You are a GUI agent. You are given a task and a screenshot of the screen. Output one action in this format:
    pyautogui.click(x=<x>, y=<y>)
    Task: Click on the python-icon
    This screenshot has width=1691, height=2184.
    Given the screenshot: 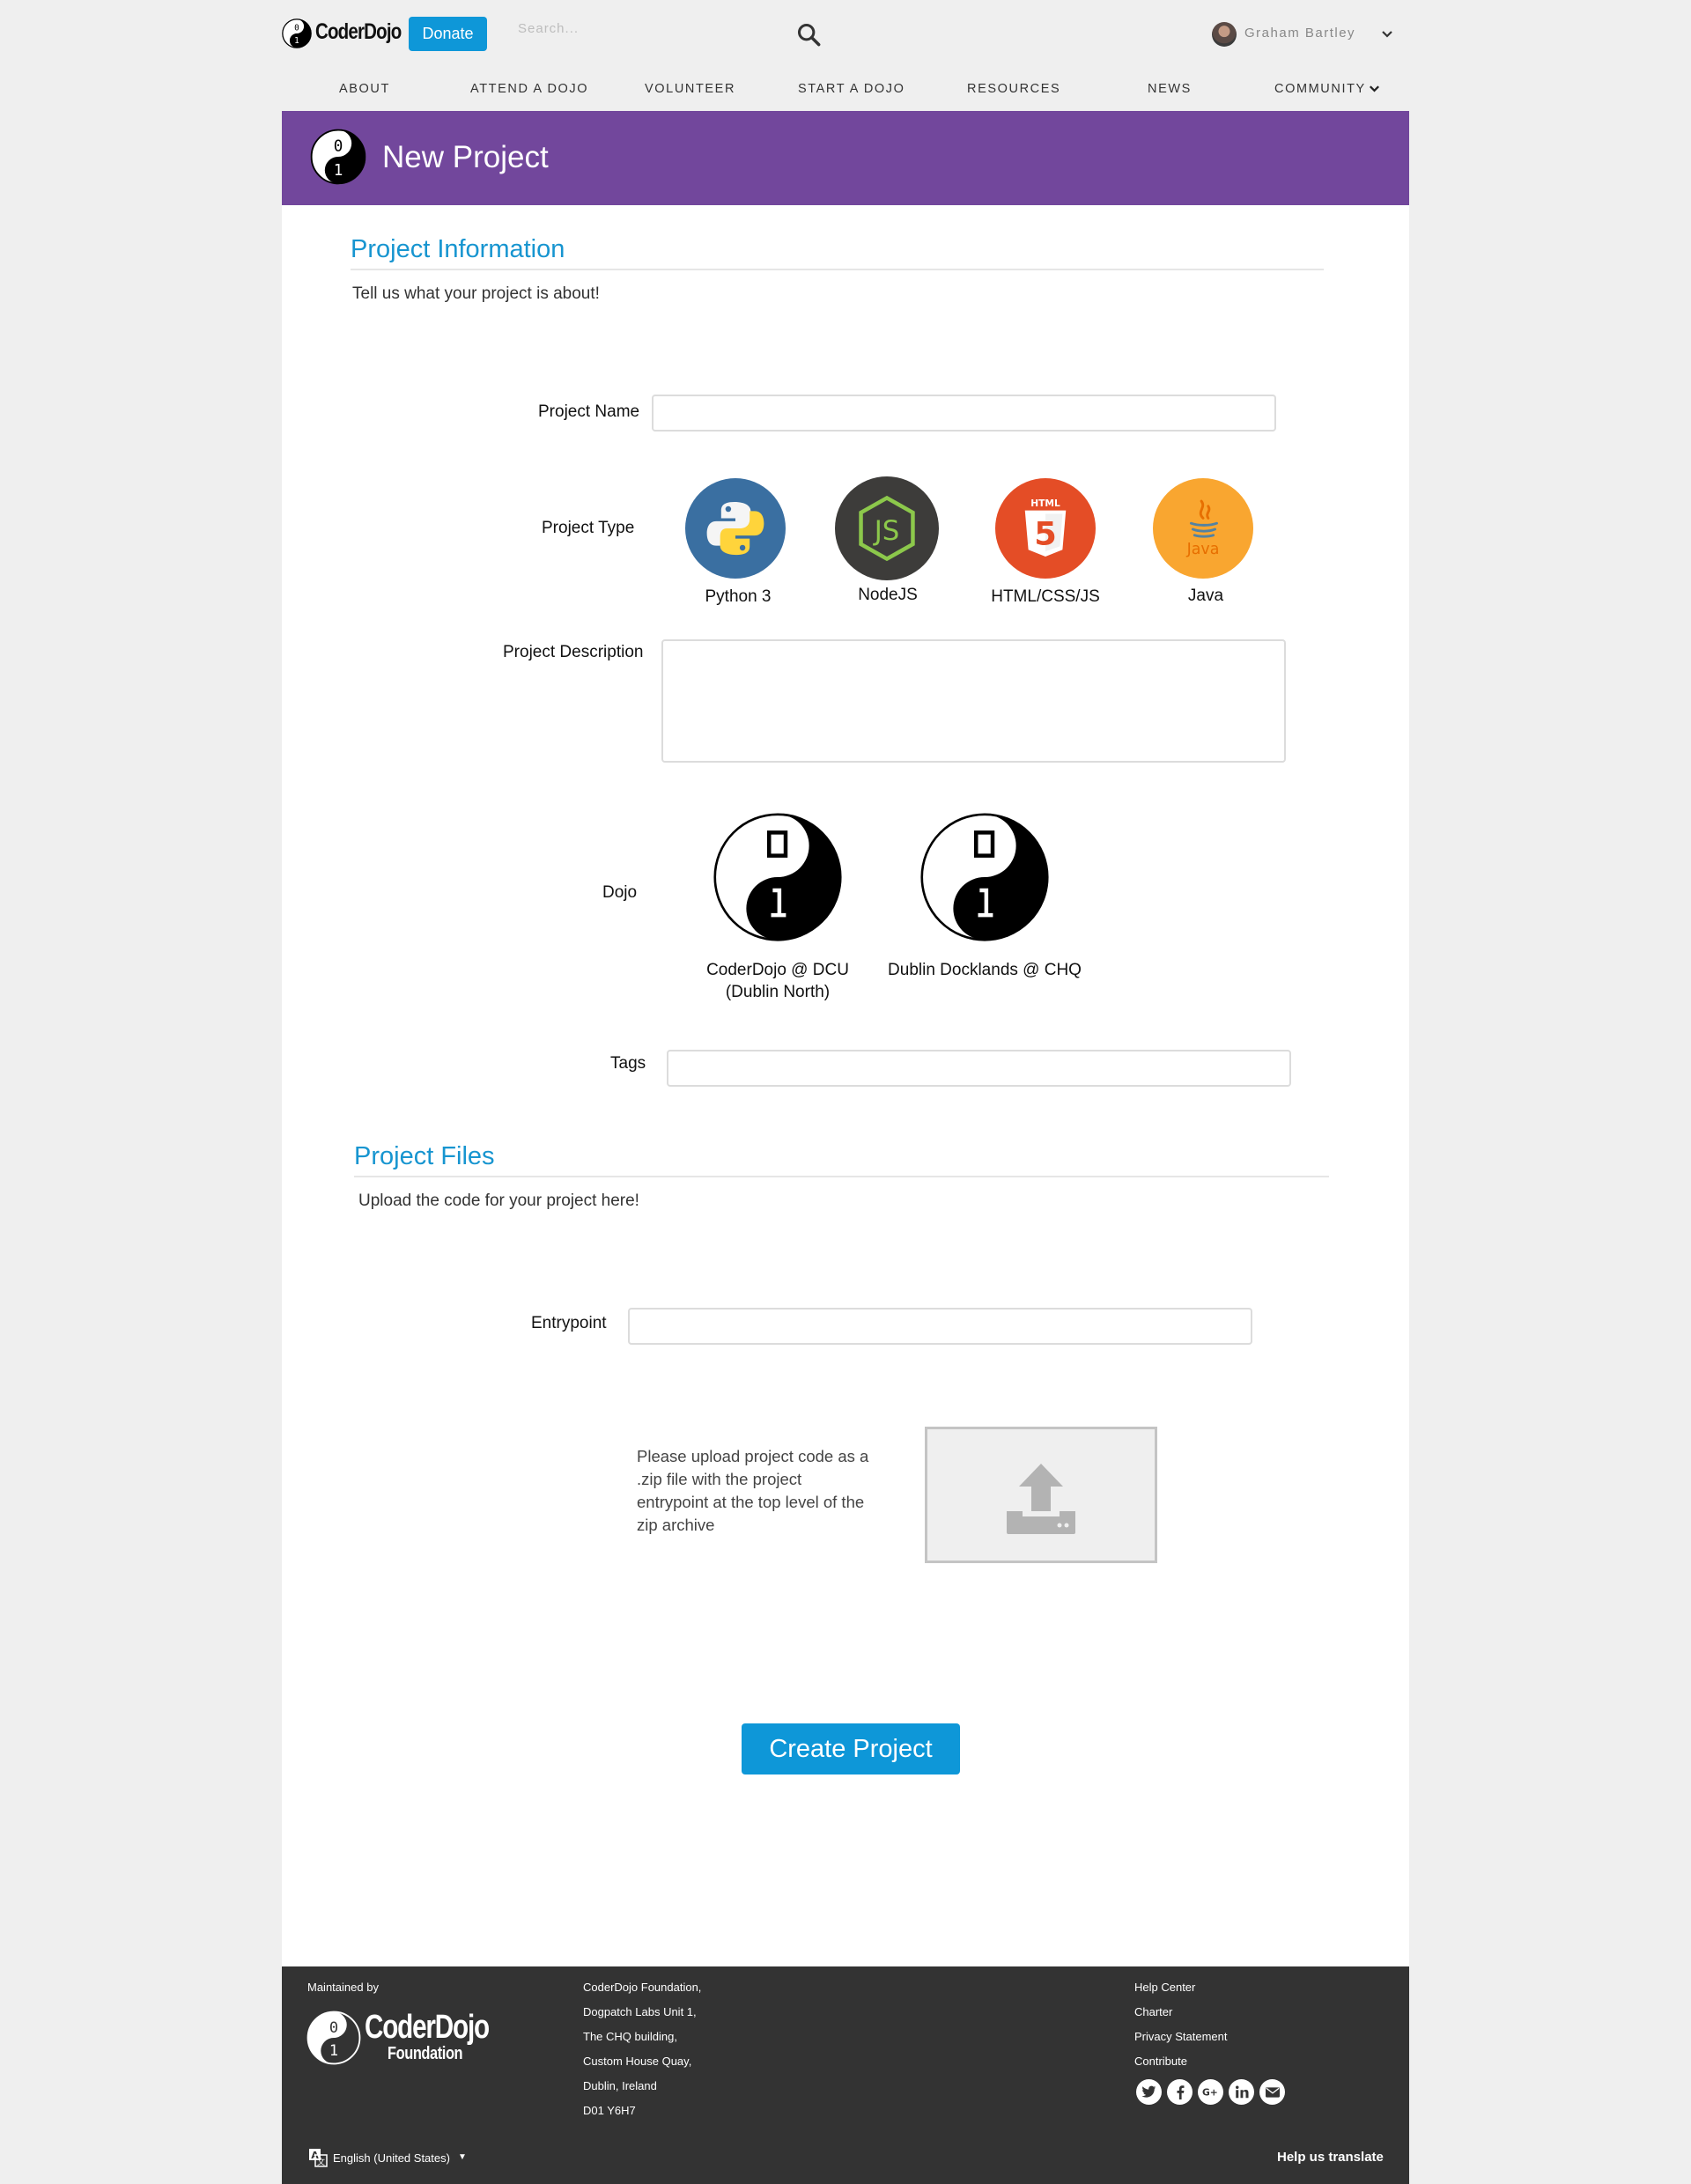 What is the action you would take?
    pyautogui.click(x=735, y=528)
    